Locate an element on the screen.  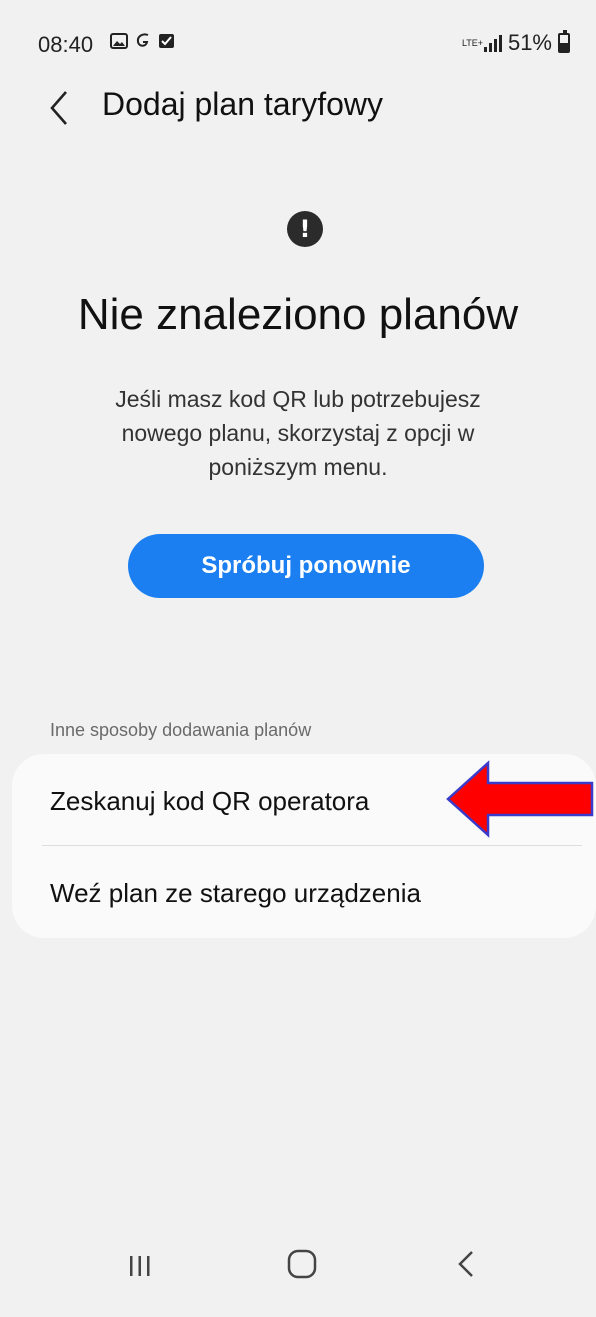
status-right: LTE+ 51% is located at coordinates (516, 43).